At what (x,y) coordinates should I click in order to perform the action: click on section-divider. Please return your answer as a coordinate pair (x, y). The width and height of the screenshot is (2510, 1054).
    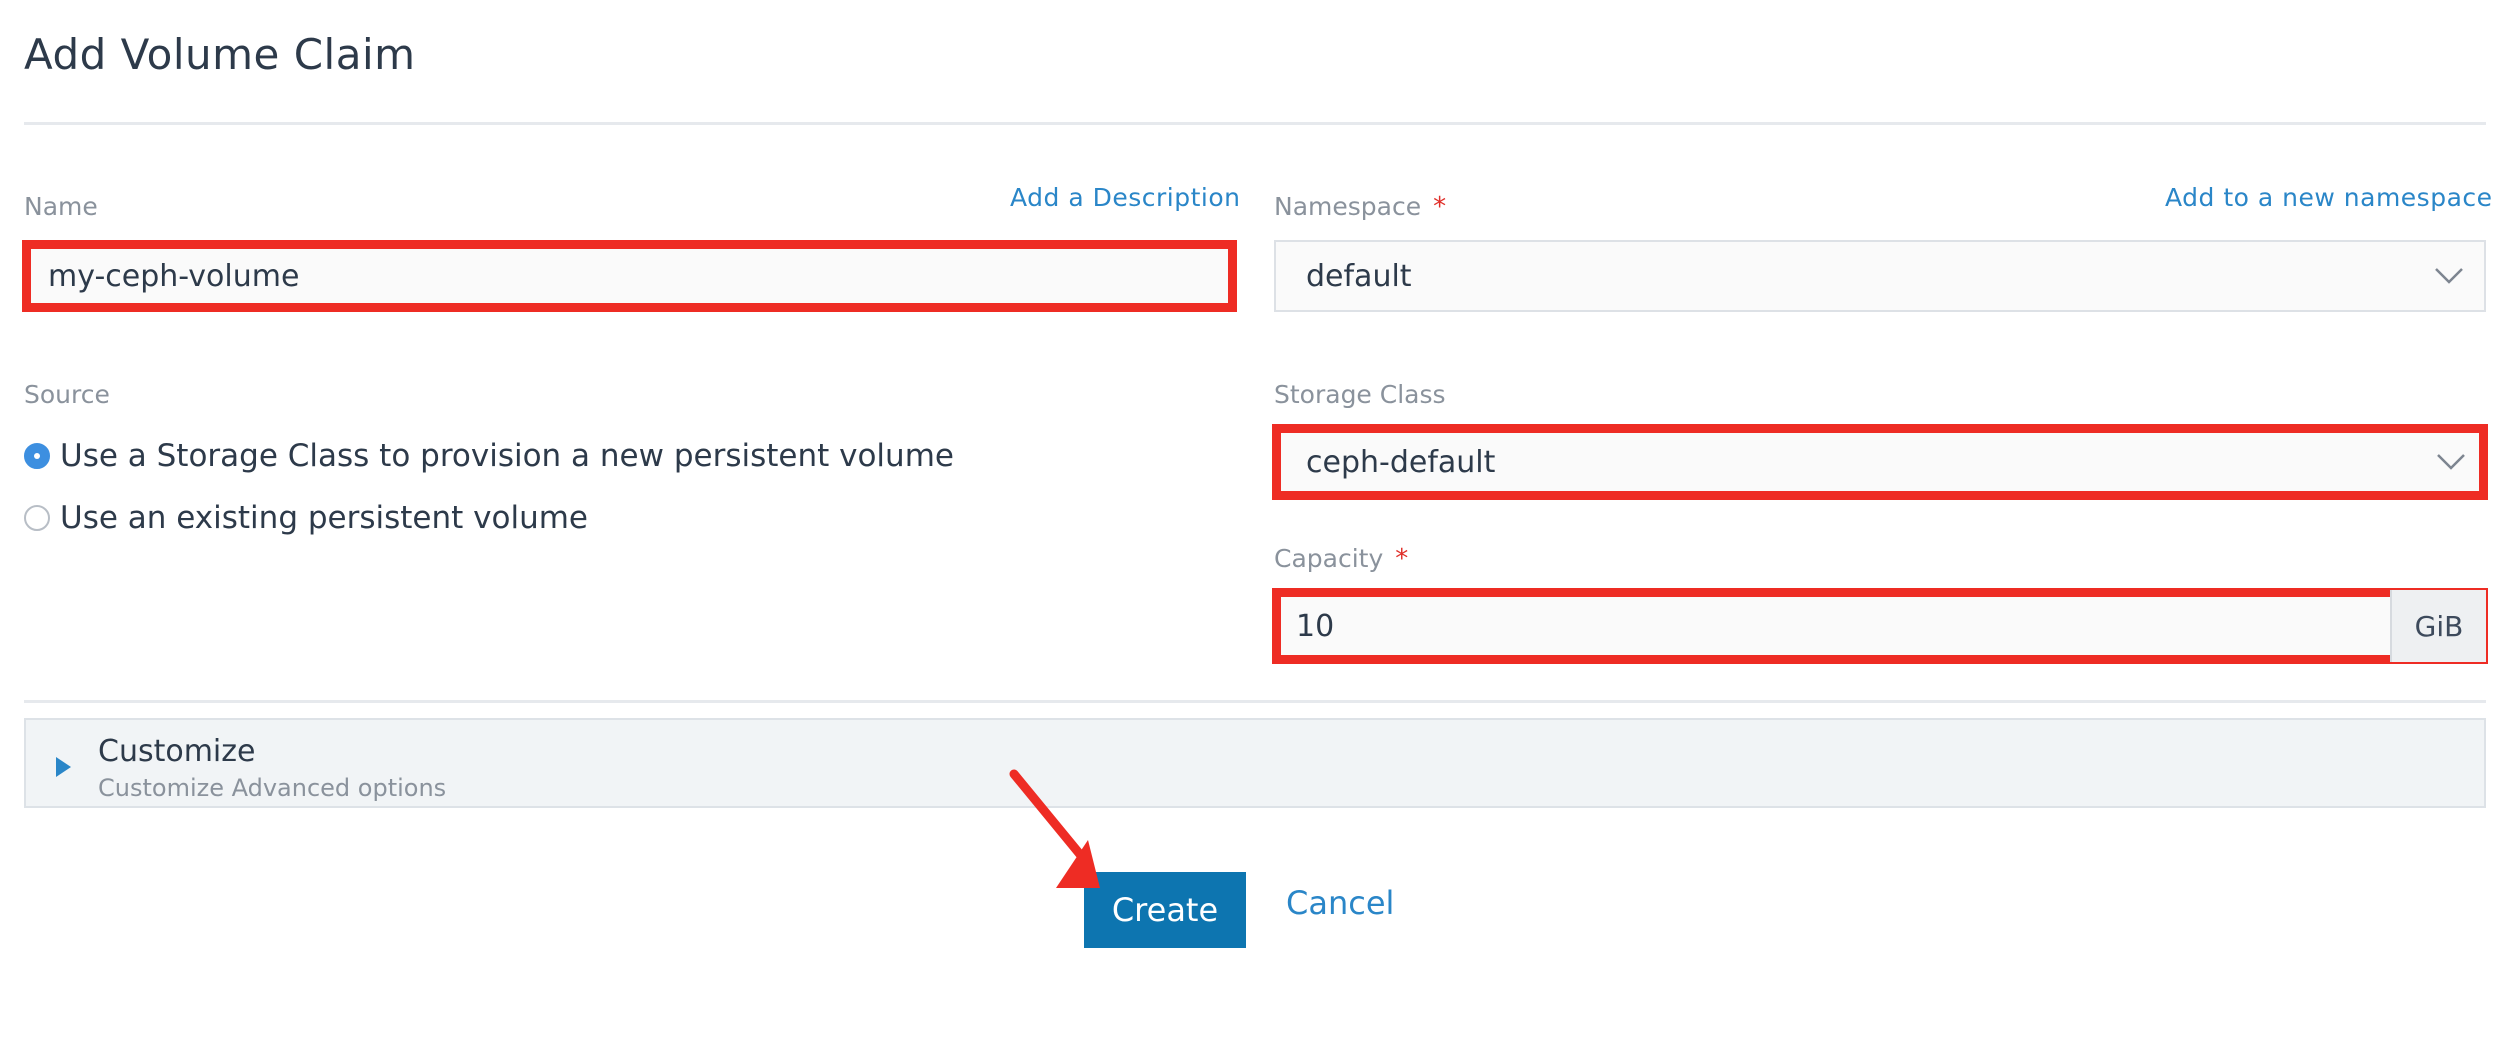
    Looking at the image, I should click on (1255, 701).